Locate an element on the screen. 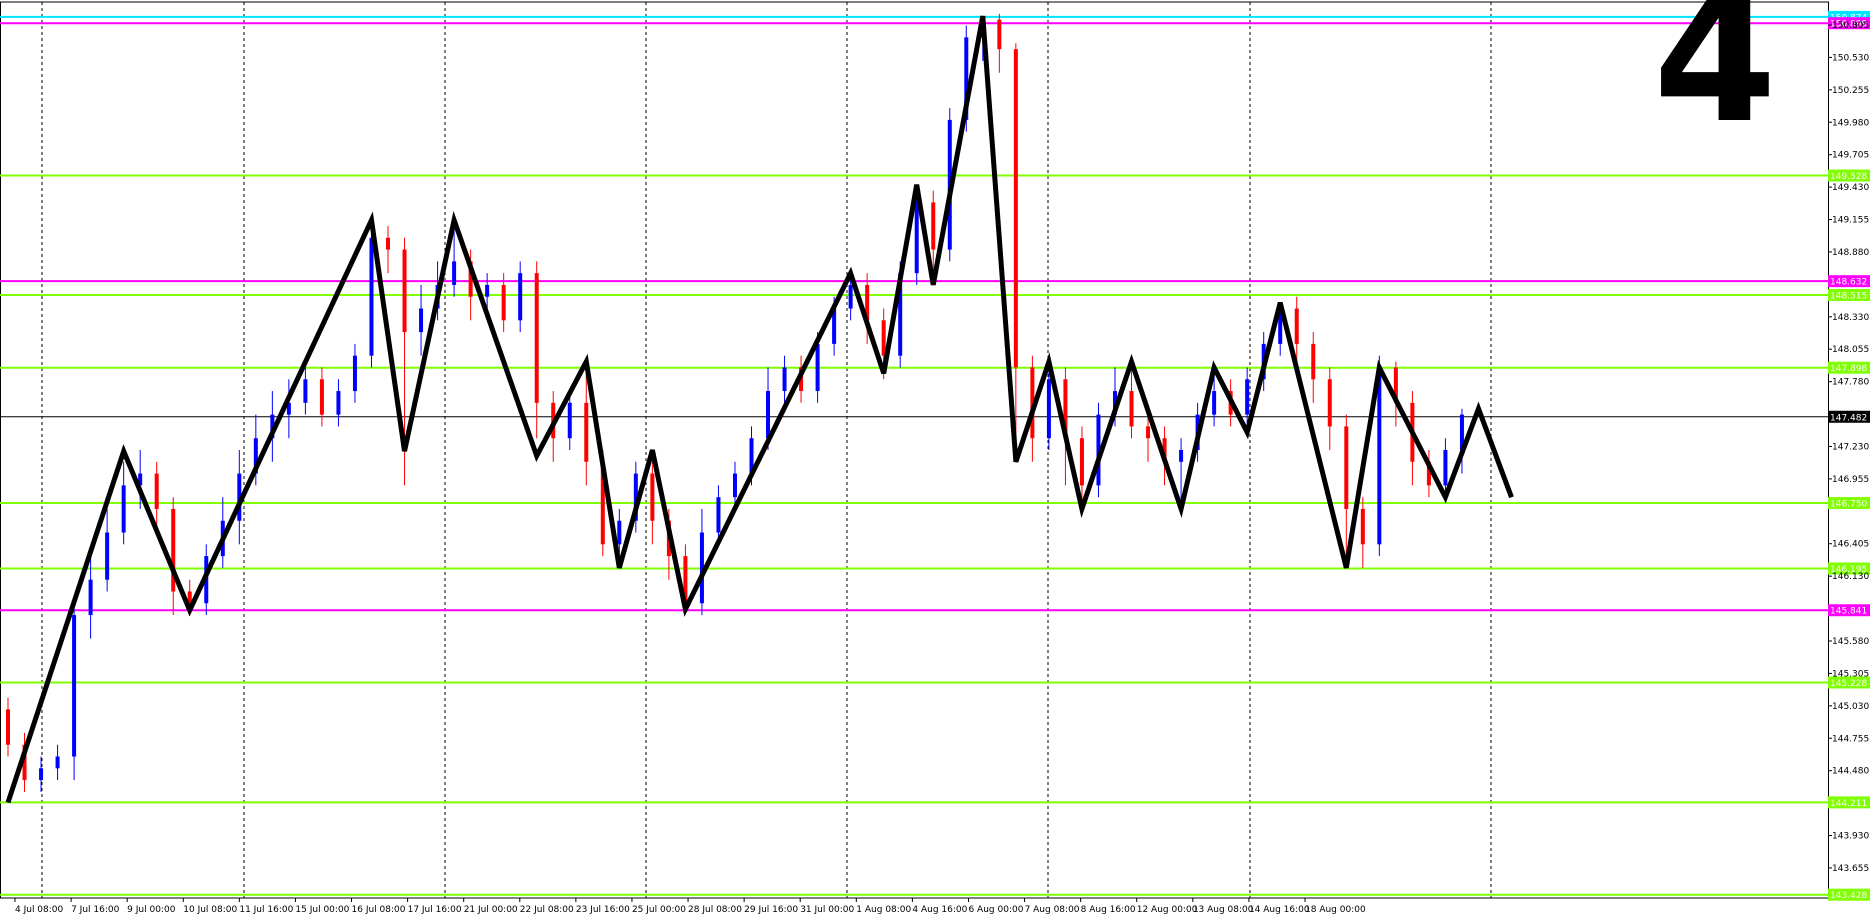 This screenshot has width=1870, height=917. y-tick-label: 145.580 is located at coordinates (1850, 642).